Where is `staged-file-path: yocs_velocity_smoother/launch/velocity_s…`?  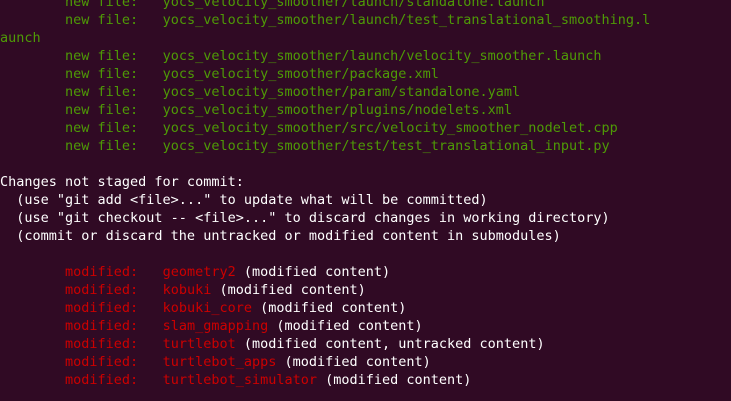
staged-file-path: yocs_velocity_smoother/launch/velocity_s… is located at coordinates (382, 56).